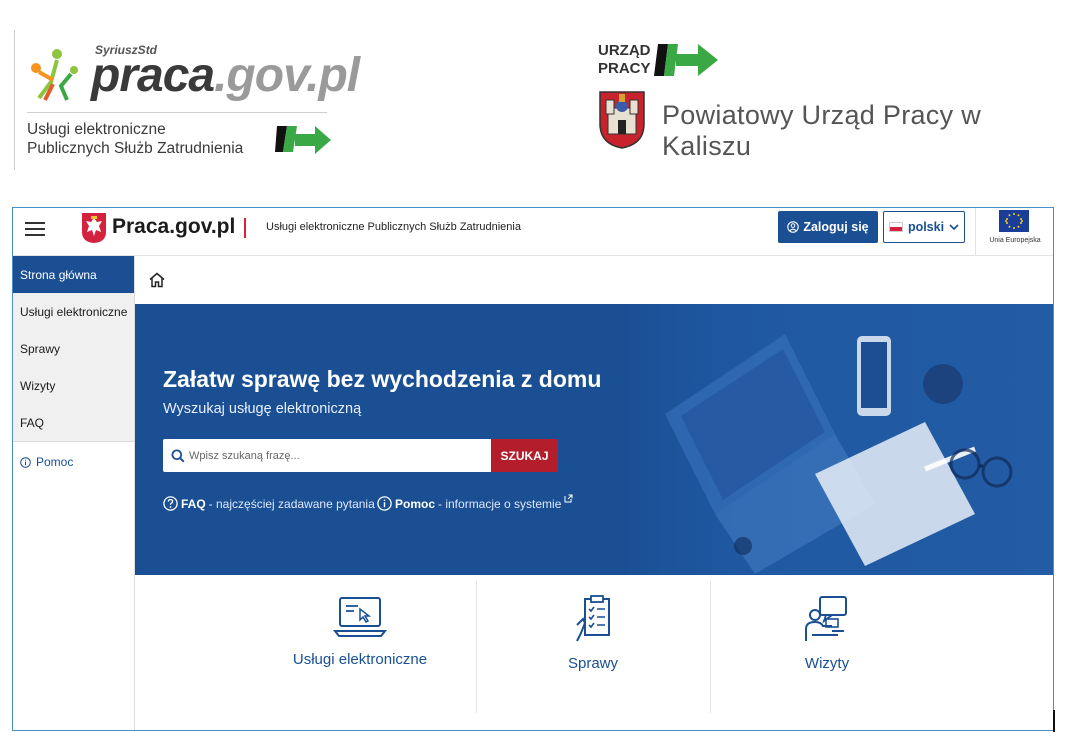 Image resolution: width=1072 pixels, height=753 pixels. What do you see at coordinates (821, 130) in the screenshot?
I see `pup-name: Powiatowy Urząd Pracy w Kaliszu` at bounding box center [821, 130].